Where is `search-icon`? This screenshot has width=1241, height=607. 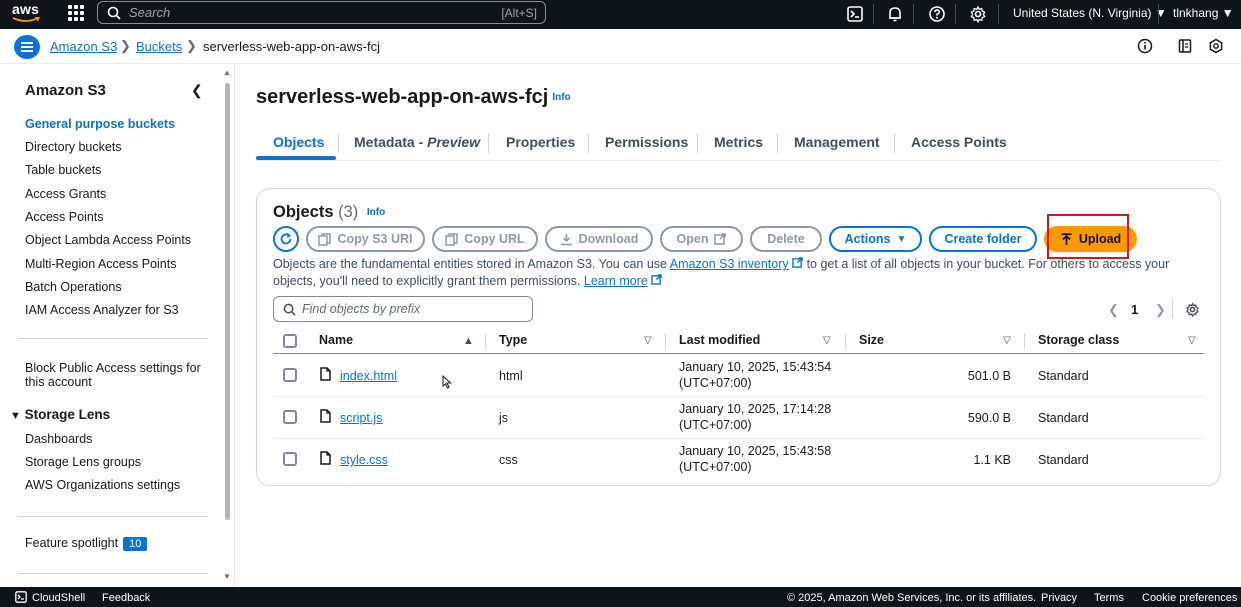
search-icon is located at coordinates (289, 309).